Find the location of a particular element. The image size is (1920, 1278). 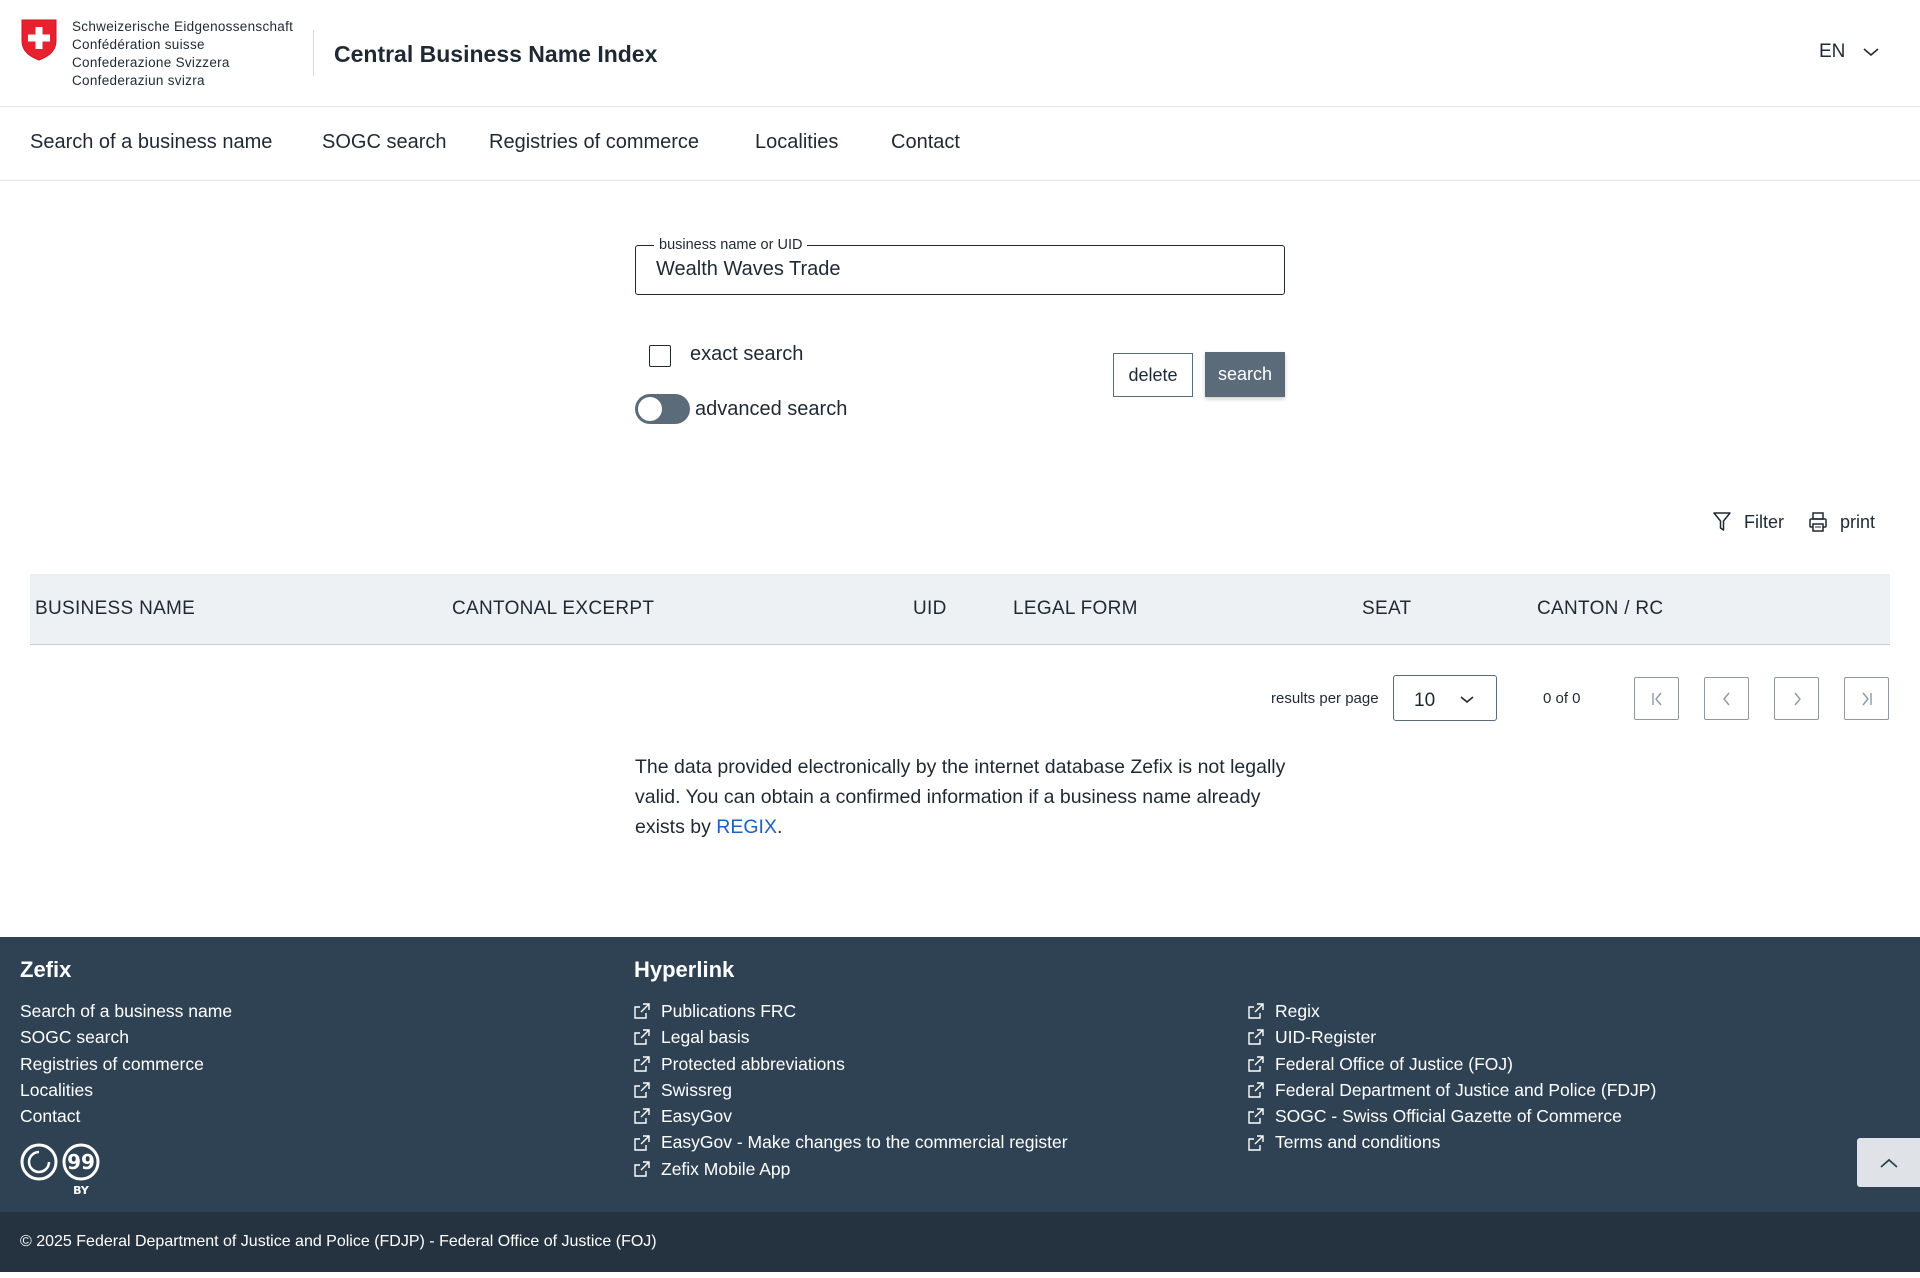

column-header-cantonal-excerpt: CANTONAL EXCERPT is located at coordinates (553, 609).